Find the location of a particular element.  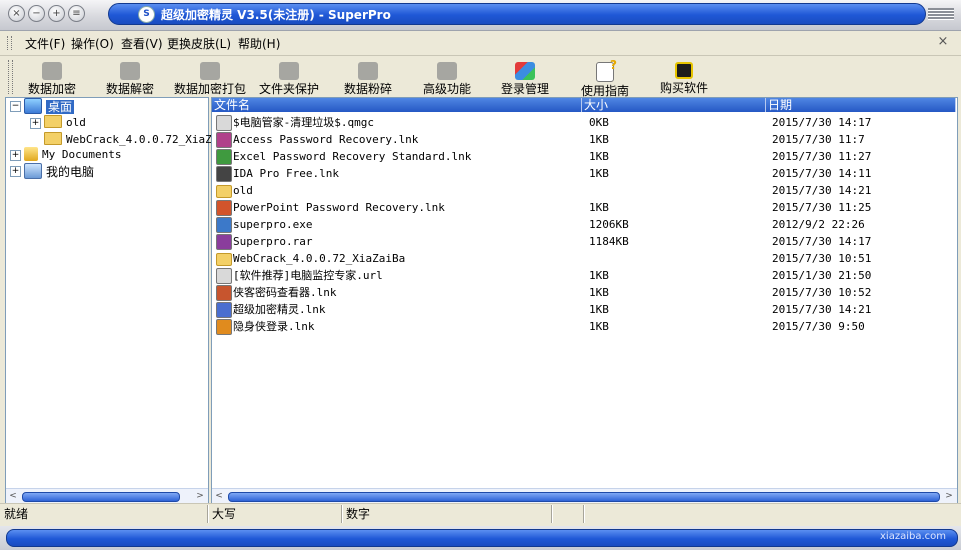

file-name: old is located at coordinates (243, 190).